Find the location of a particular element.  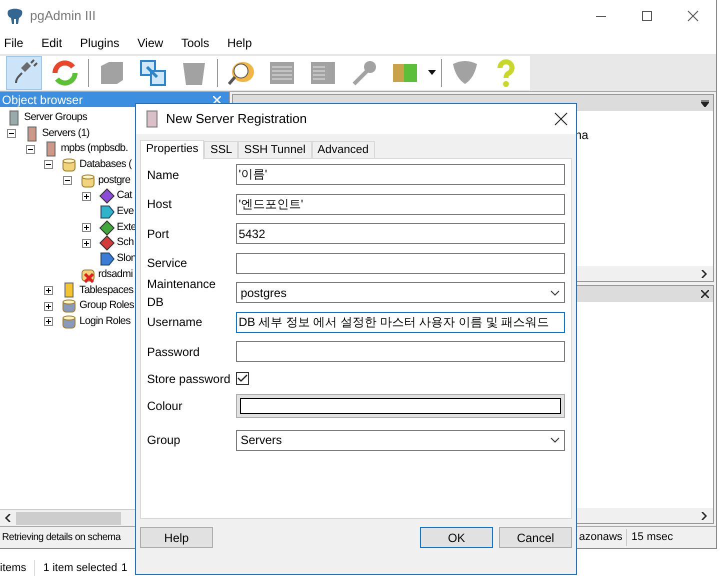

dialog-title: New Server Registration is located at coordinates (236, 119).